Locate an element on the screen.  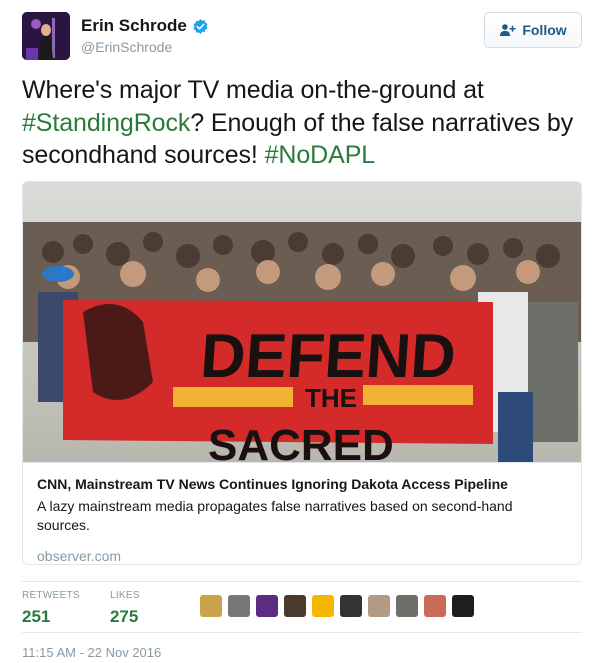
avatar-image is located at coordinates (46, 36).